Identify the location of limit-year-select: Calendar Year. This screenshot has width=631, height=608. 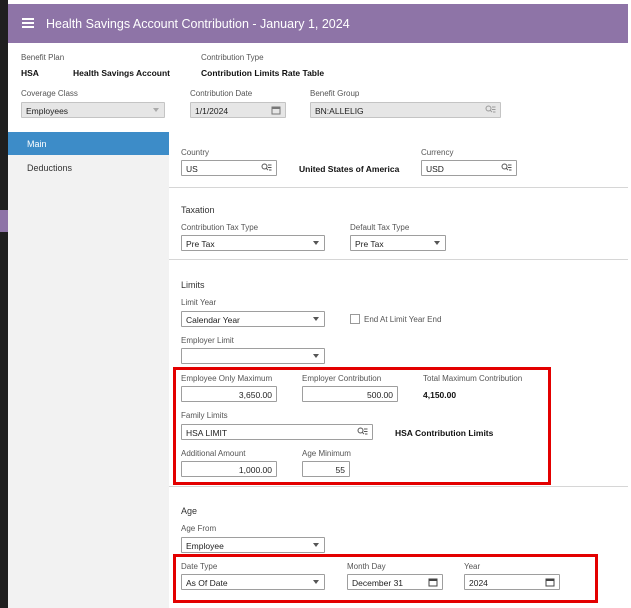
(253, 319).